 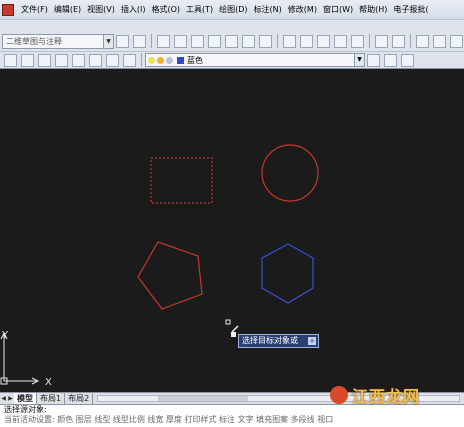 I want to click on workspace-save-icon, so click(x=139, y=41).